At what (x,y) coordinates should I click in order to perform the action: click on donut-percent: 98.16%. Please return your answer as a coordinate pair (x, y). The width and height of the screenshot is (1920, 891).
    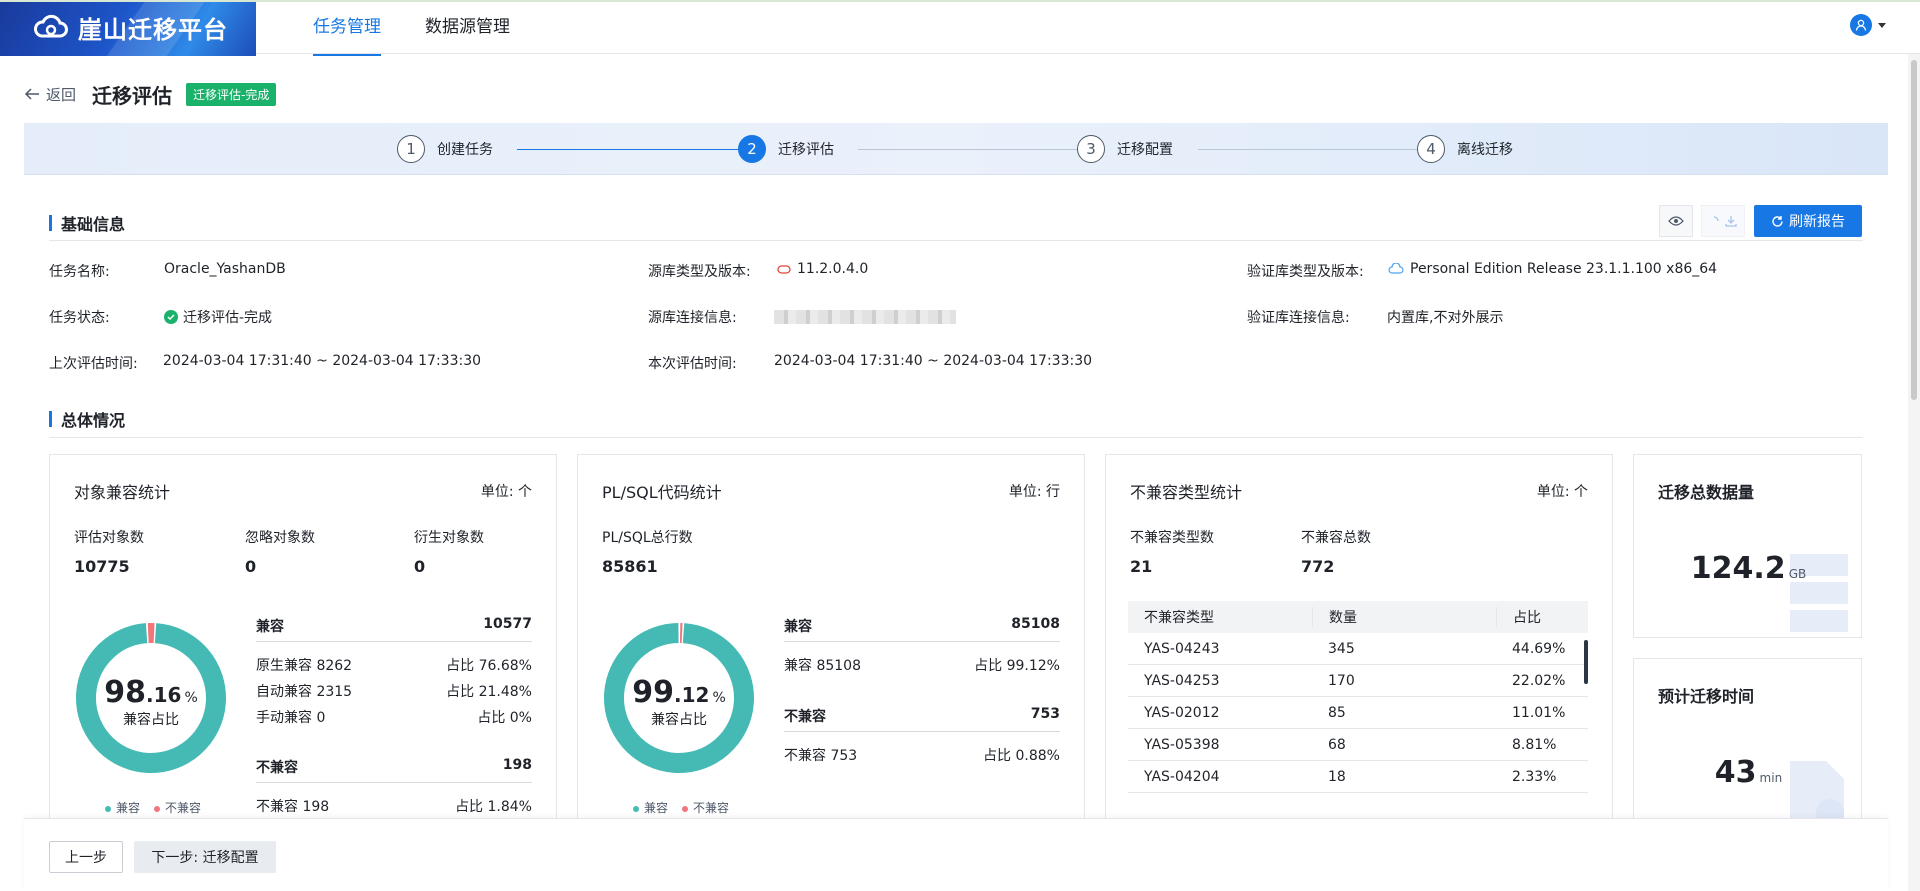
    Looking at the image, I should click on (151, 692).